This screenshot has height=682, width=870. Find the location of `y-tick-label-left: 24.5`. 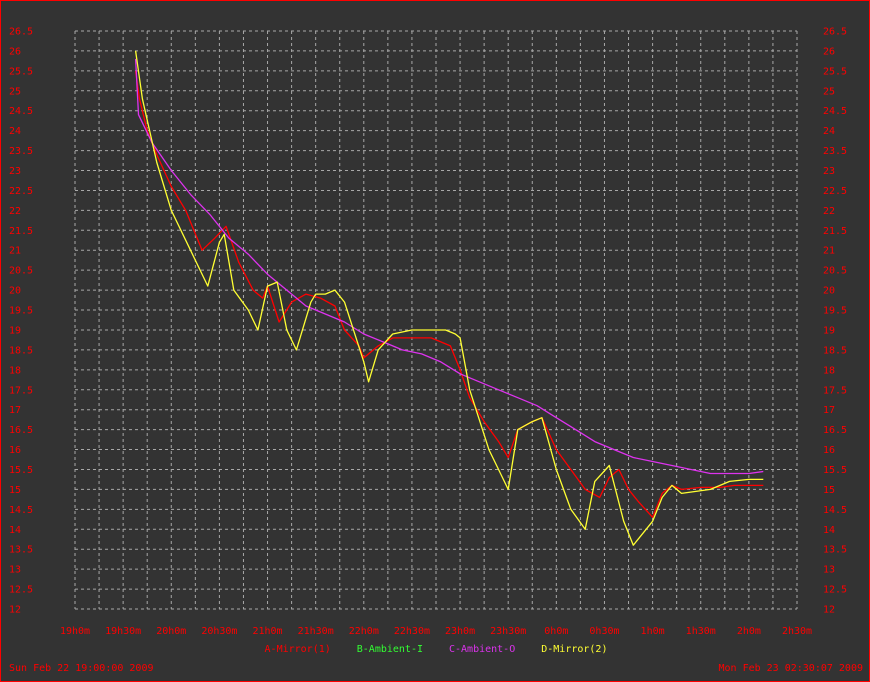

y-tick-label-left: 24.5 is located at coordinates (21, 111).